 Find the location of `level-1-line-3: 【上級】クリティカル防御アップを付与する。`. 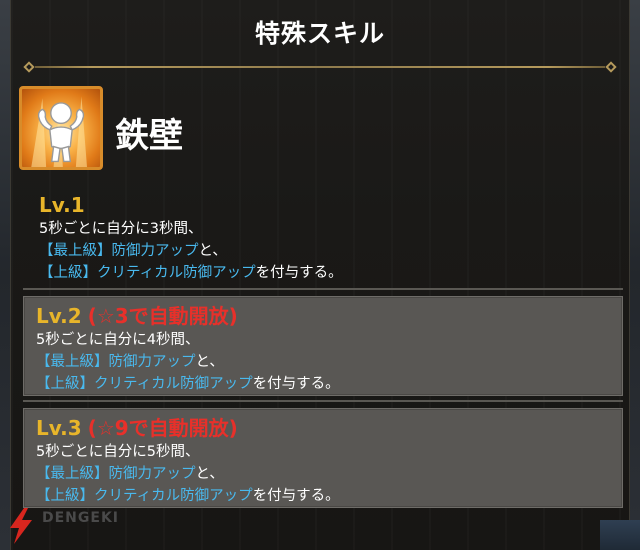

level-1-line-3: 【上級】クリティカル防御アップを付与する。 is located at coordinates (331, 273).